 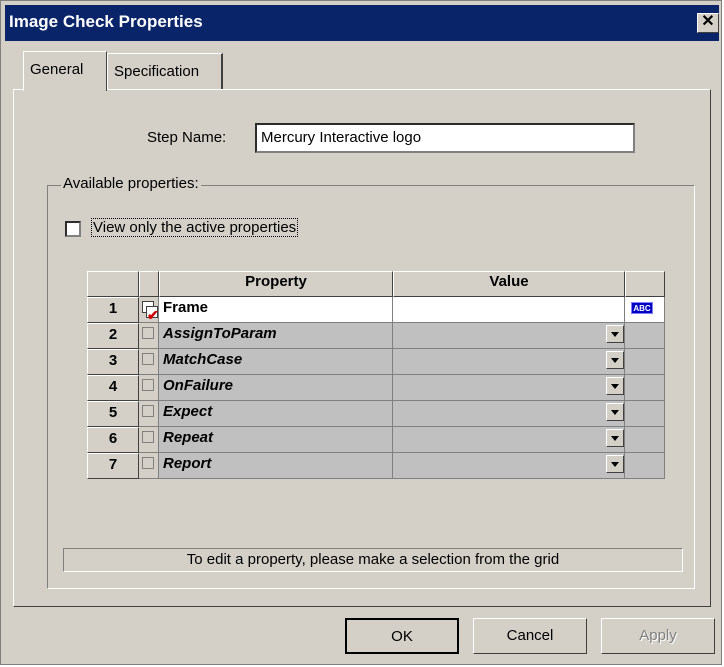 What do you see at coordinates (113, 284) in the screenshot?
I see `grid-corner-header` at bounding box center [113, 284].